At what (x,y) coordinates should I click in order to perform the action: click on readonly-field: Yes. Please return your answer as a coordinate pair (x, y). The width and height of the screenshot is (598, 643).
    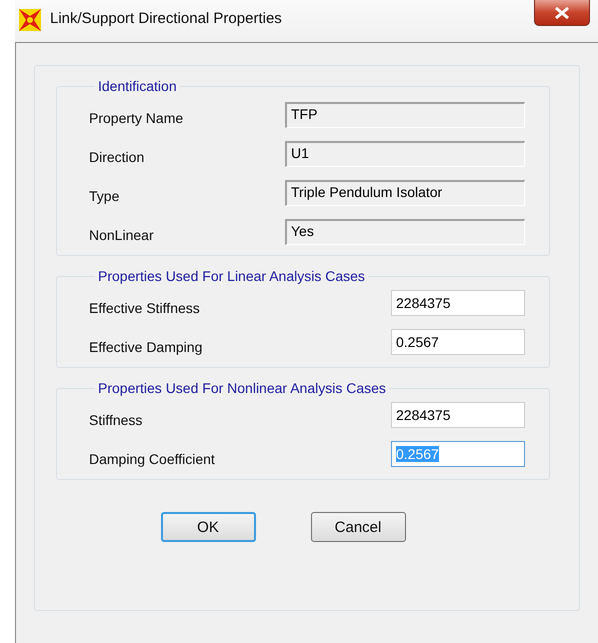
    Looking at the image, I should click on (405, 232).